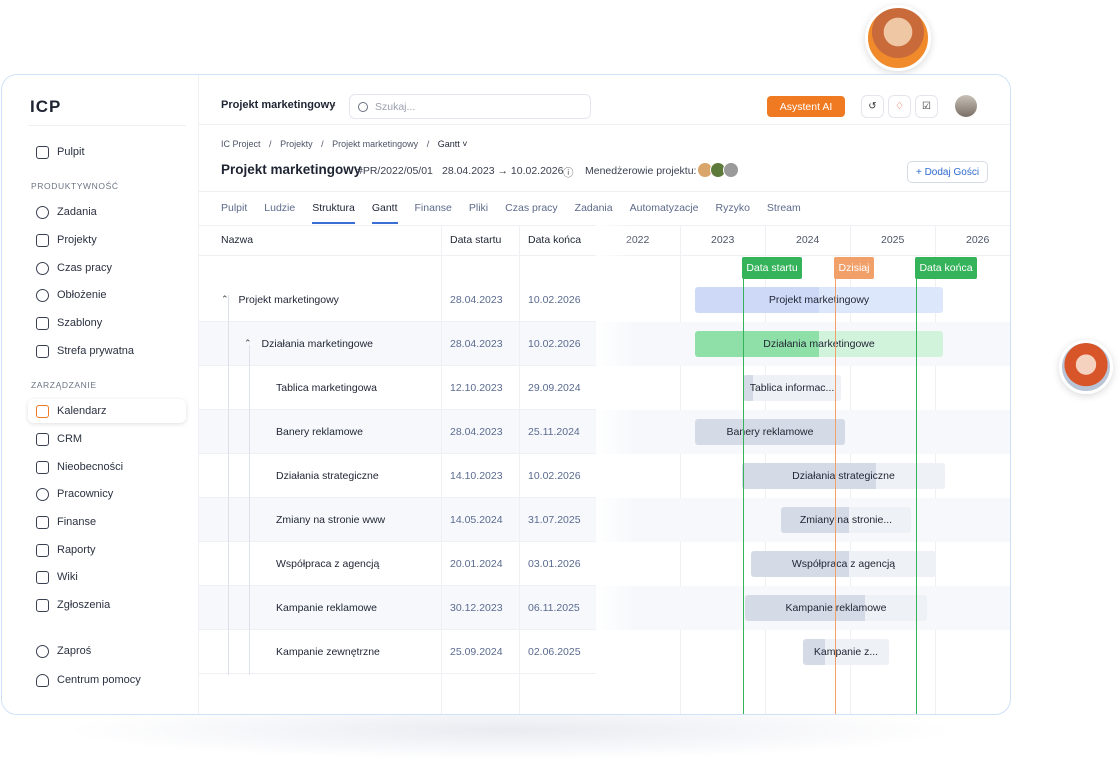 Image resolution: width=1120 pixels, height=780 pixels. Describe the element at coordinates (107, 240) in the screenshot. I see `sidebar-item-projekty: Projekty` at that location.